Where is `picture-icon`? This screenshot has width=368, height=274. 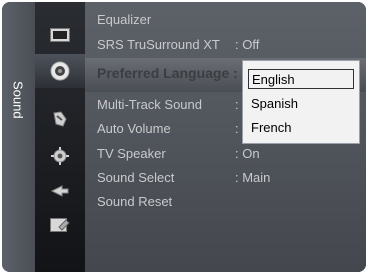
picture-icon is located at coordinates (60, 35).